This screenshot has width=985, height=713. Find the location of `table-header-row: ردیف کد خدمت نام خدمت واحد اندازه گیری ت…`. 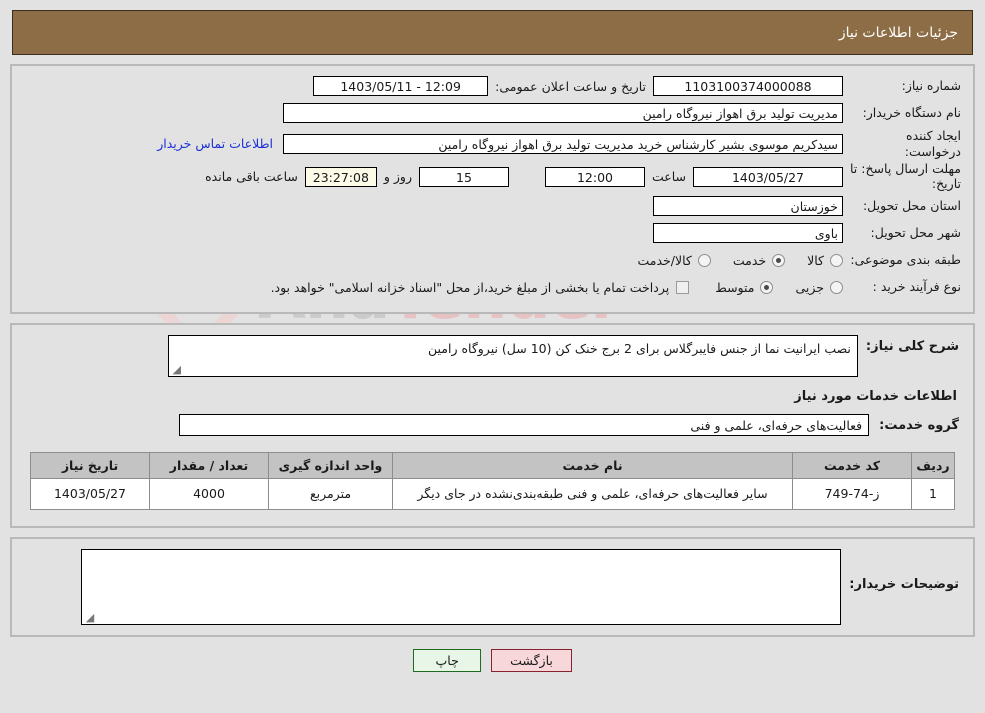

table-header-row: ردیف کد خدمت نام خدمت واحد اندازه گیری ت… is located at coordinates (492, 465).